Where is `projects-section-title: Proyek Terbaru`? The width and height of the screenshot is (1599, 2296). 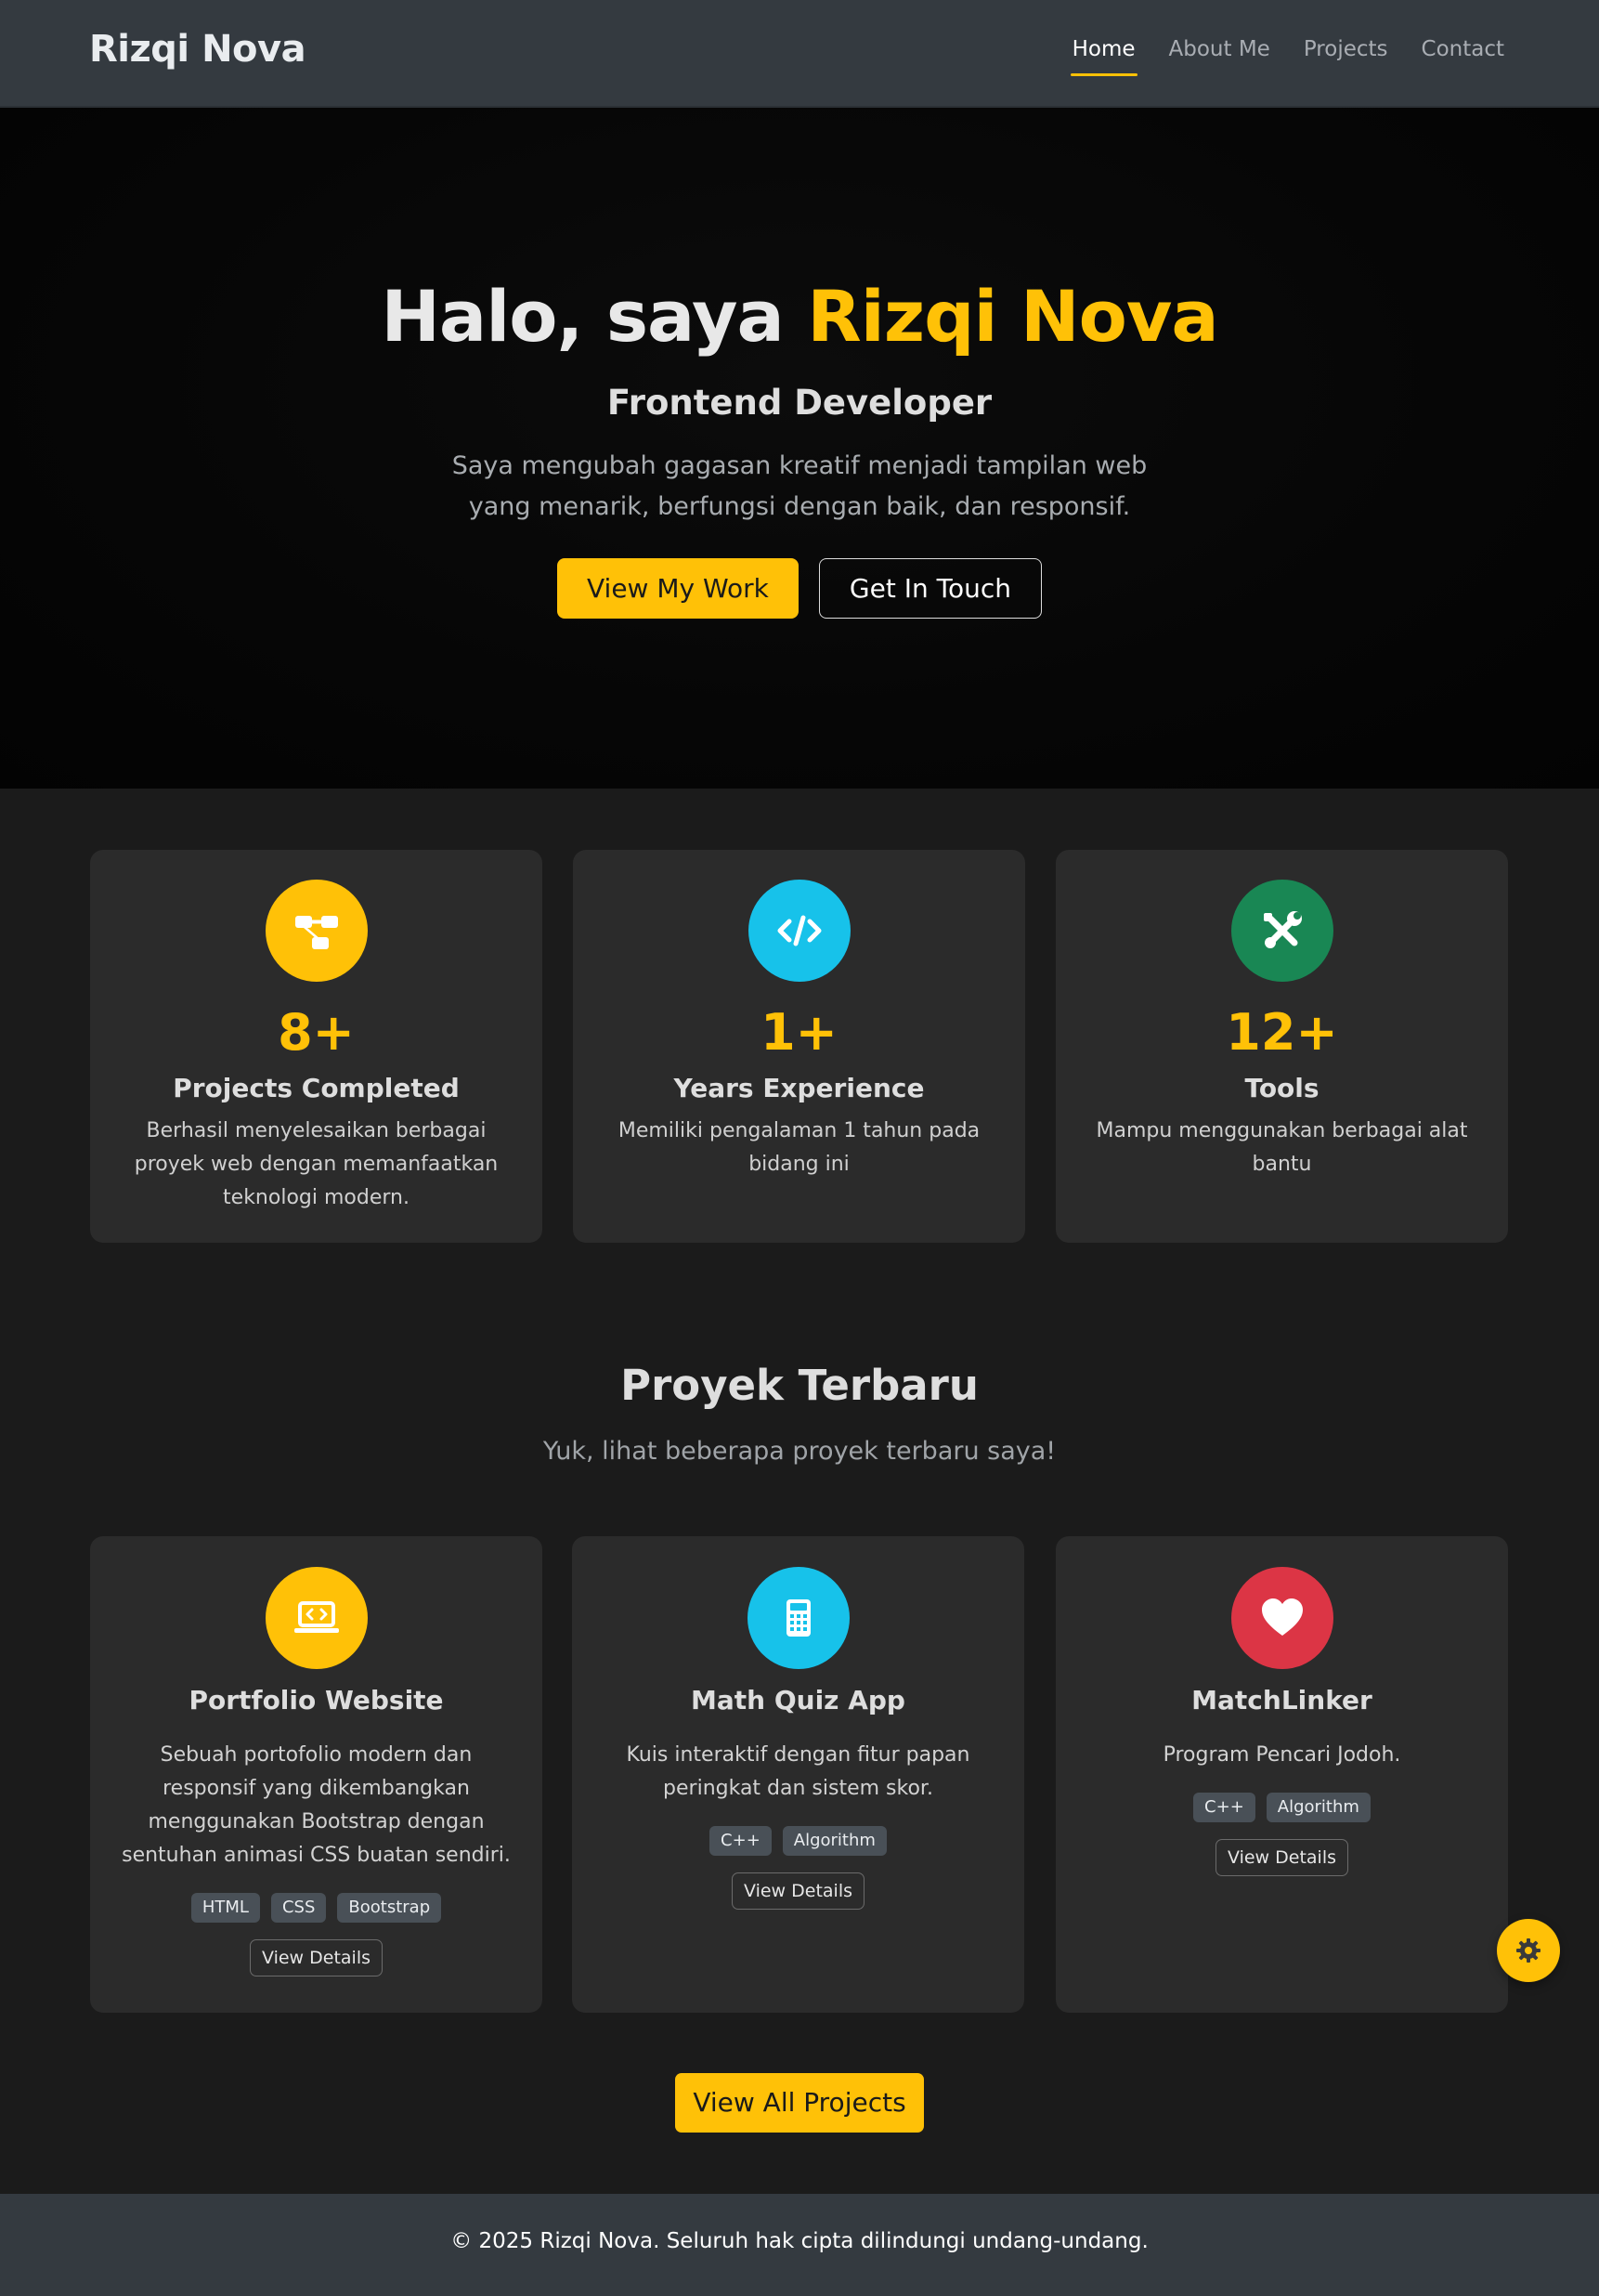
projects-section-title: Proyek Terbaru is located at coordinates (799, 1385).